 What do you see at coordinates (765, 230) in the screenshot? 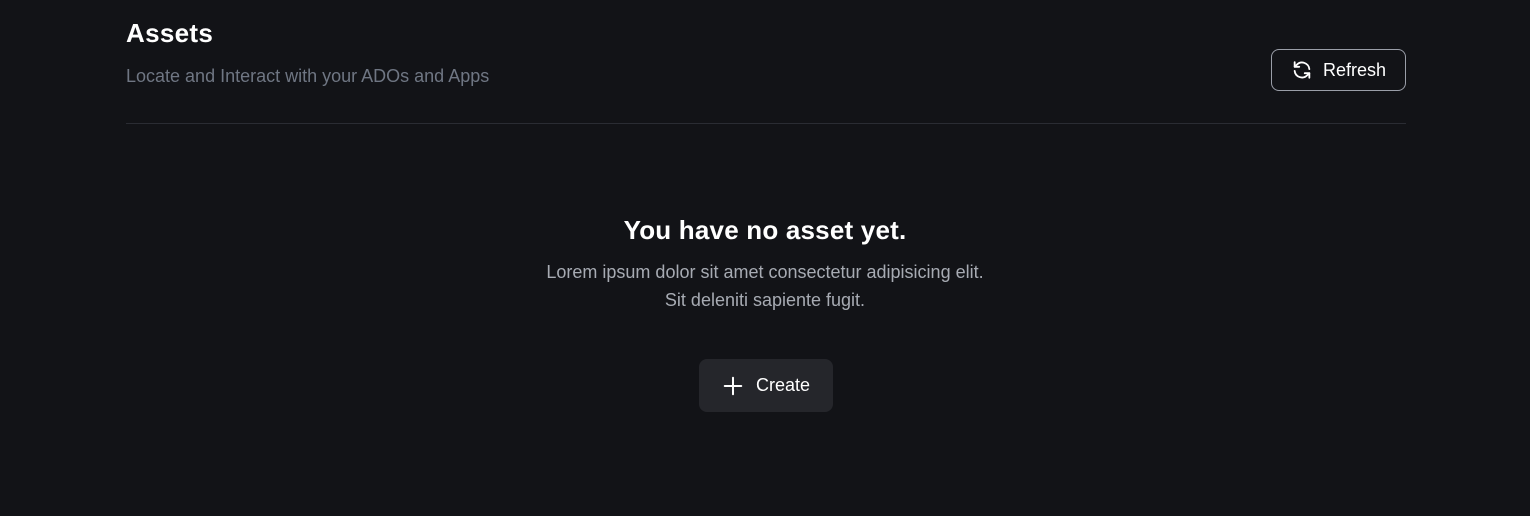
I see `empty-state-title: You have no asset yet.` at bounding box center [765, 230].